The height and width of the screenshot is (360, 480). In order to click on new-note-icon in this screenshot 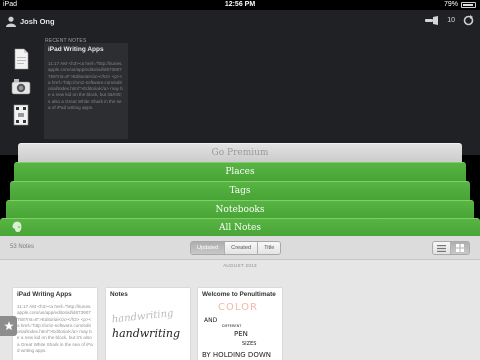, I will do `click(21, 59)`.